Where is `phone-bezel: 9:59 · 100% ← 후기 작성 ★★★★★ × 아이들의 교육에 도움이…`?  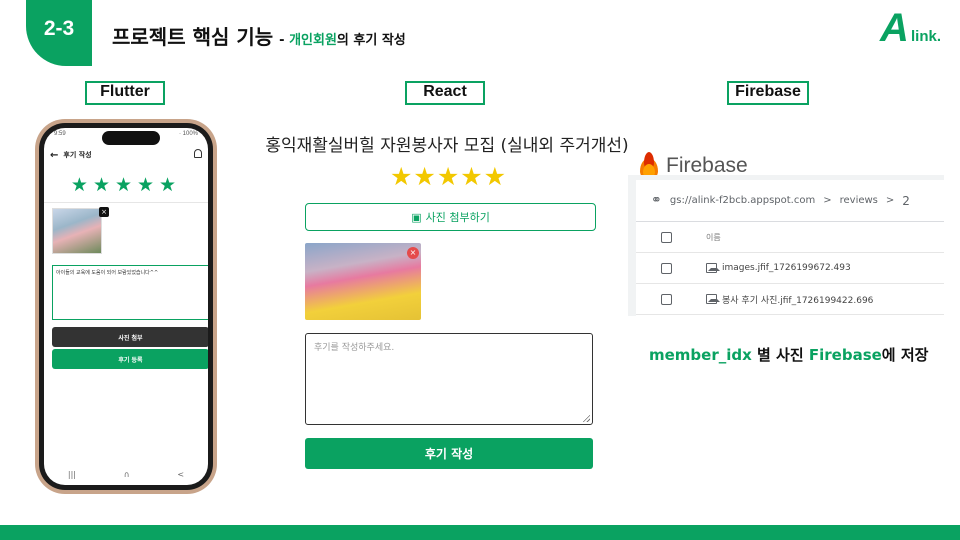
phone-bezel: 9:59 · 100% ← 후기 작성 ★★★★★ × 아이들의 교육에 도움이… is located at coordinates (126, 306).